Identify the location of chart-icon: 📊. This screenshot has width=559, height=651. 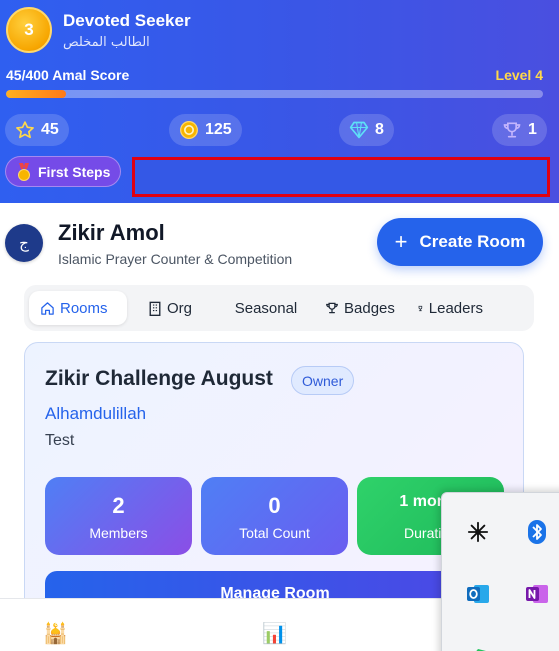
(274, 633).